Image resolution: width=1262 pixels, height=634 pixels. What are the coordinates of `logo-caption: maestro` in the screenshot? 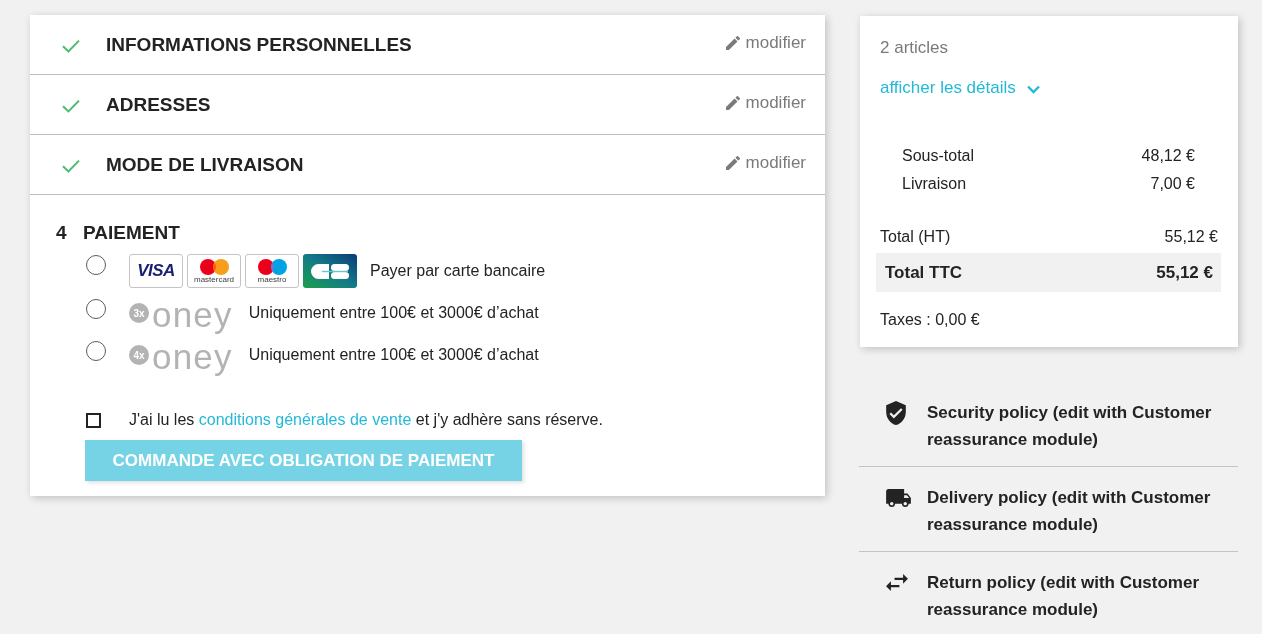 It's located at (272, 279).